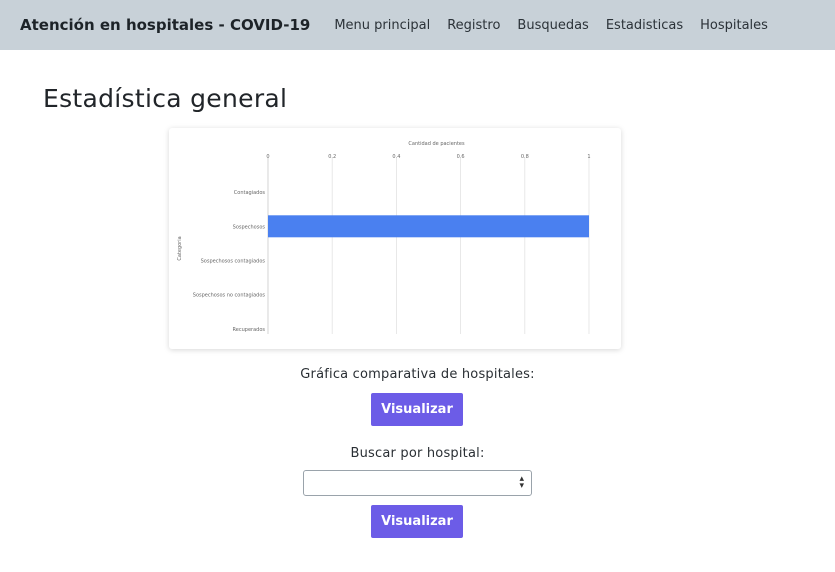  I want to click on bar-sospechosos, so click(428, 226).